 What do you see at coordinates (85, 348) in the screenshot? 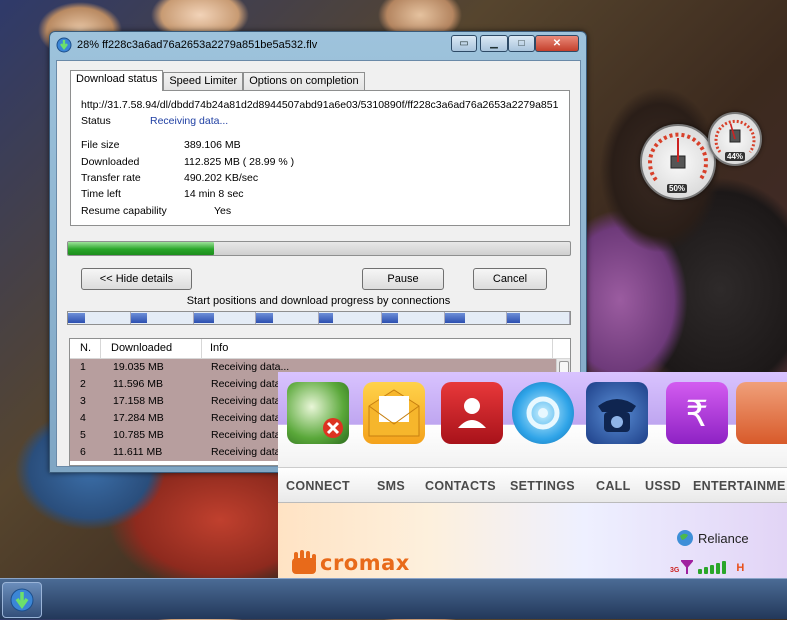
I see `column-header-number: N.` at bounding box center [85, 348].